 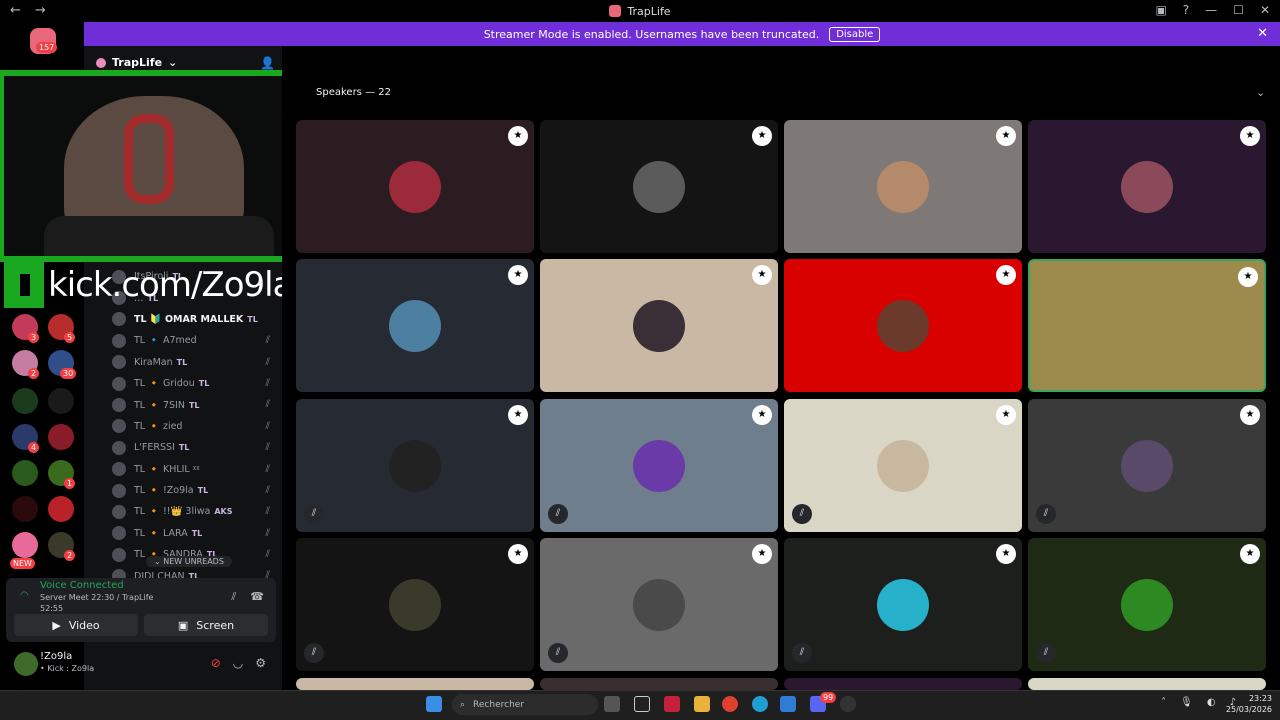 What do you see at coordinates (24, 595) in the screenshot?
I see `signal-icon: ◠` at bounding box center [24, 595].